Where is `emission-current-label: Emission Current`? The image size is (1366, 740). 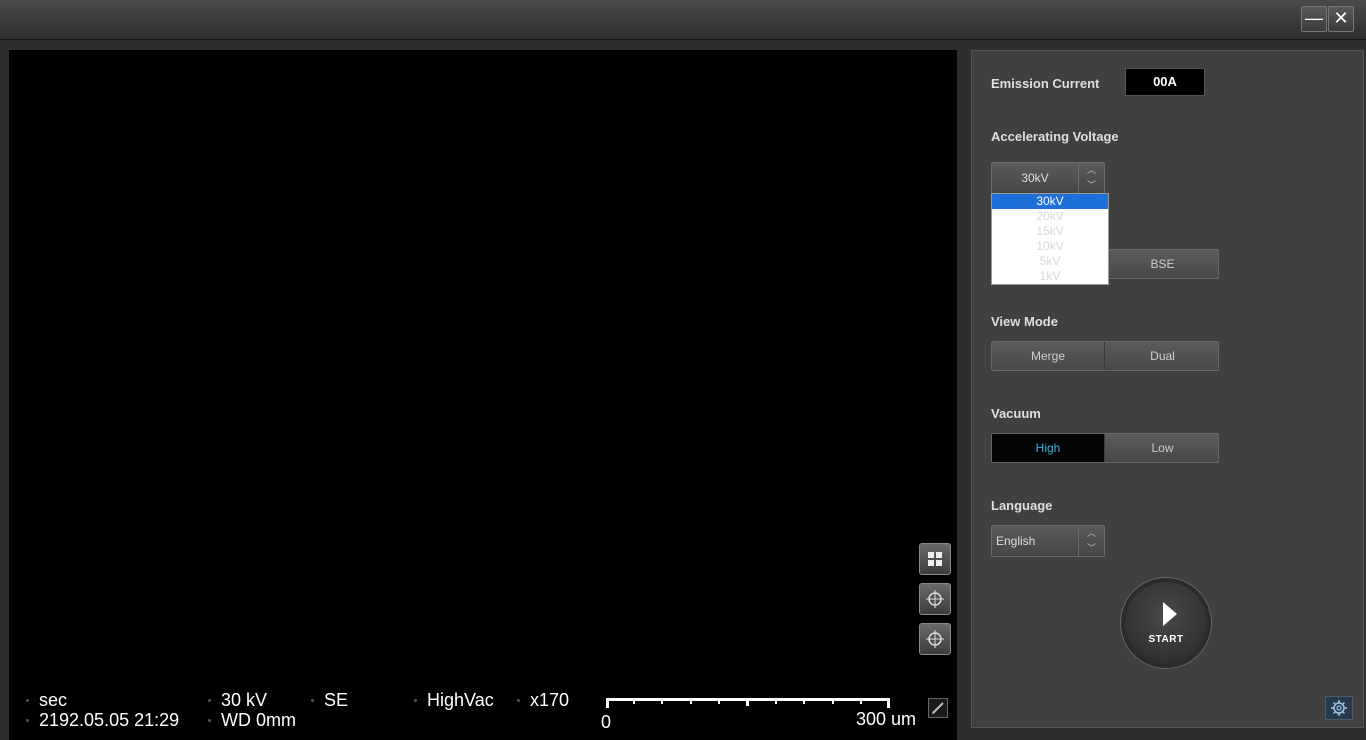 emission-current-label: Emission Current is located at coordinates (1045, 83).